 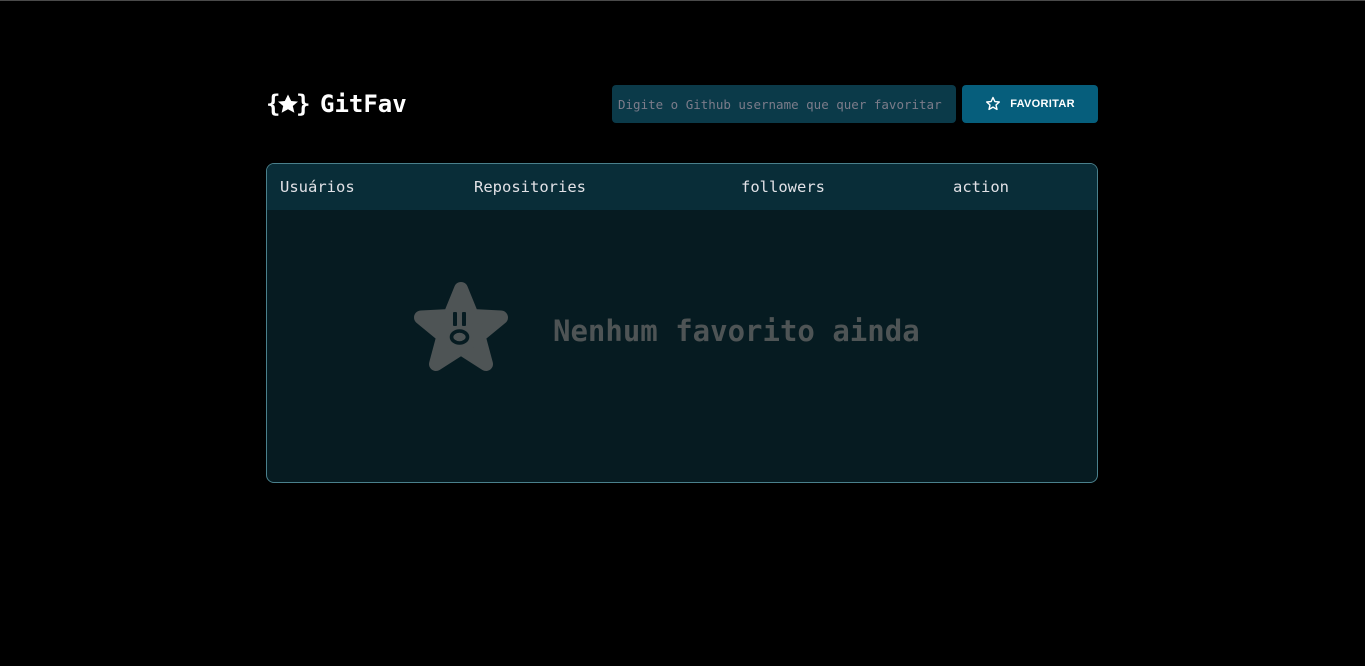 What do you see at coordinates (1042, 104) in the screenshot?
I see `favoritar-button-label: FAVORITAR` at bounding box center [1042, 104].